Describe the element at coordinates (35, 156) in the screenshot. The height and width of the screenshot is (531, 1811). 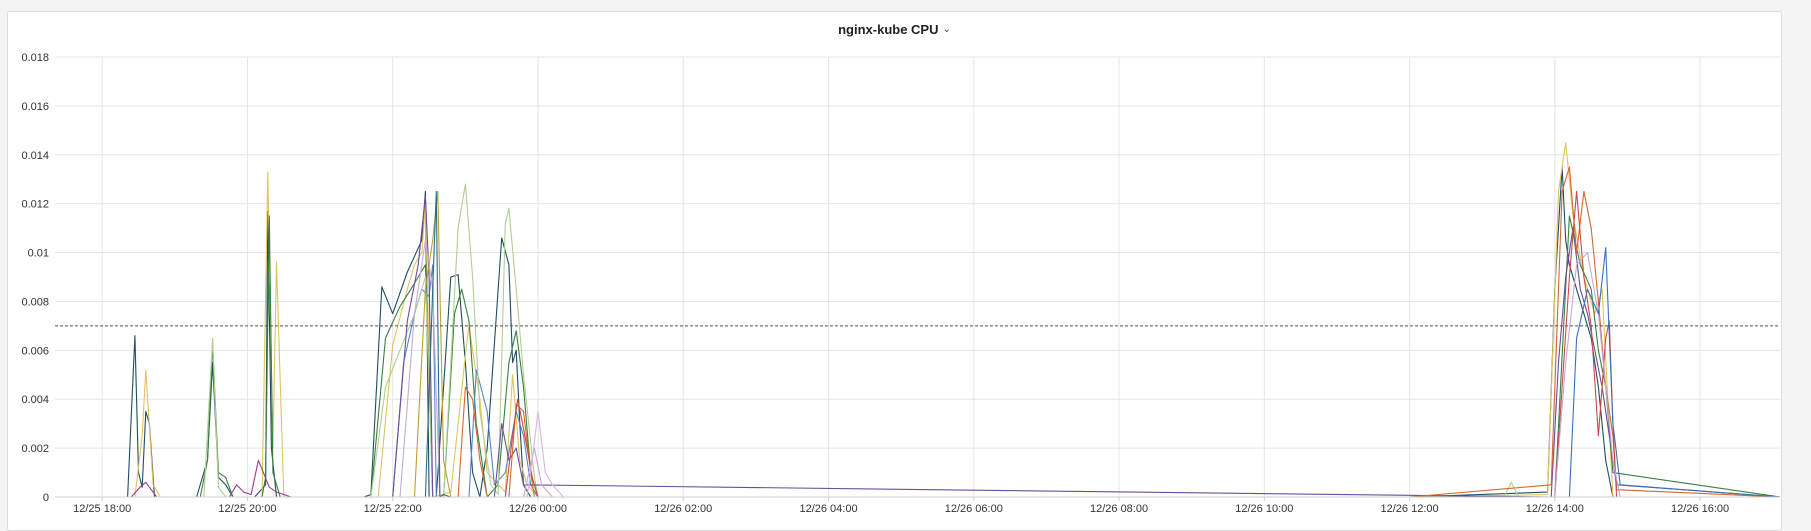
I see `y-tick-label: 0.014` at that location.